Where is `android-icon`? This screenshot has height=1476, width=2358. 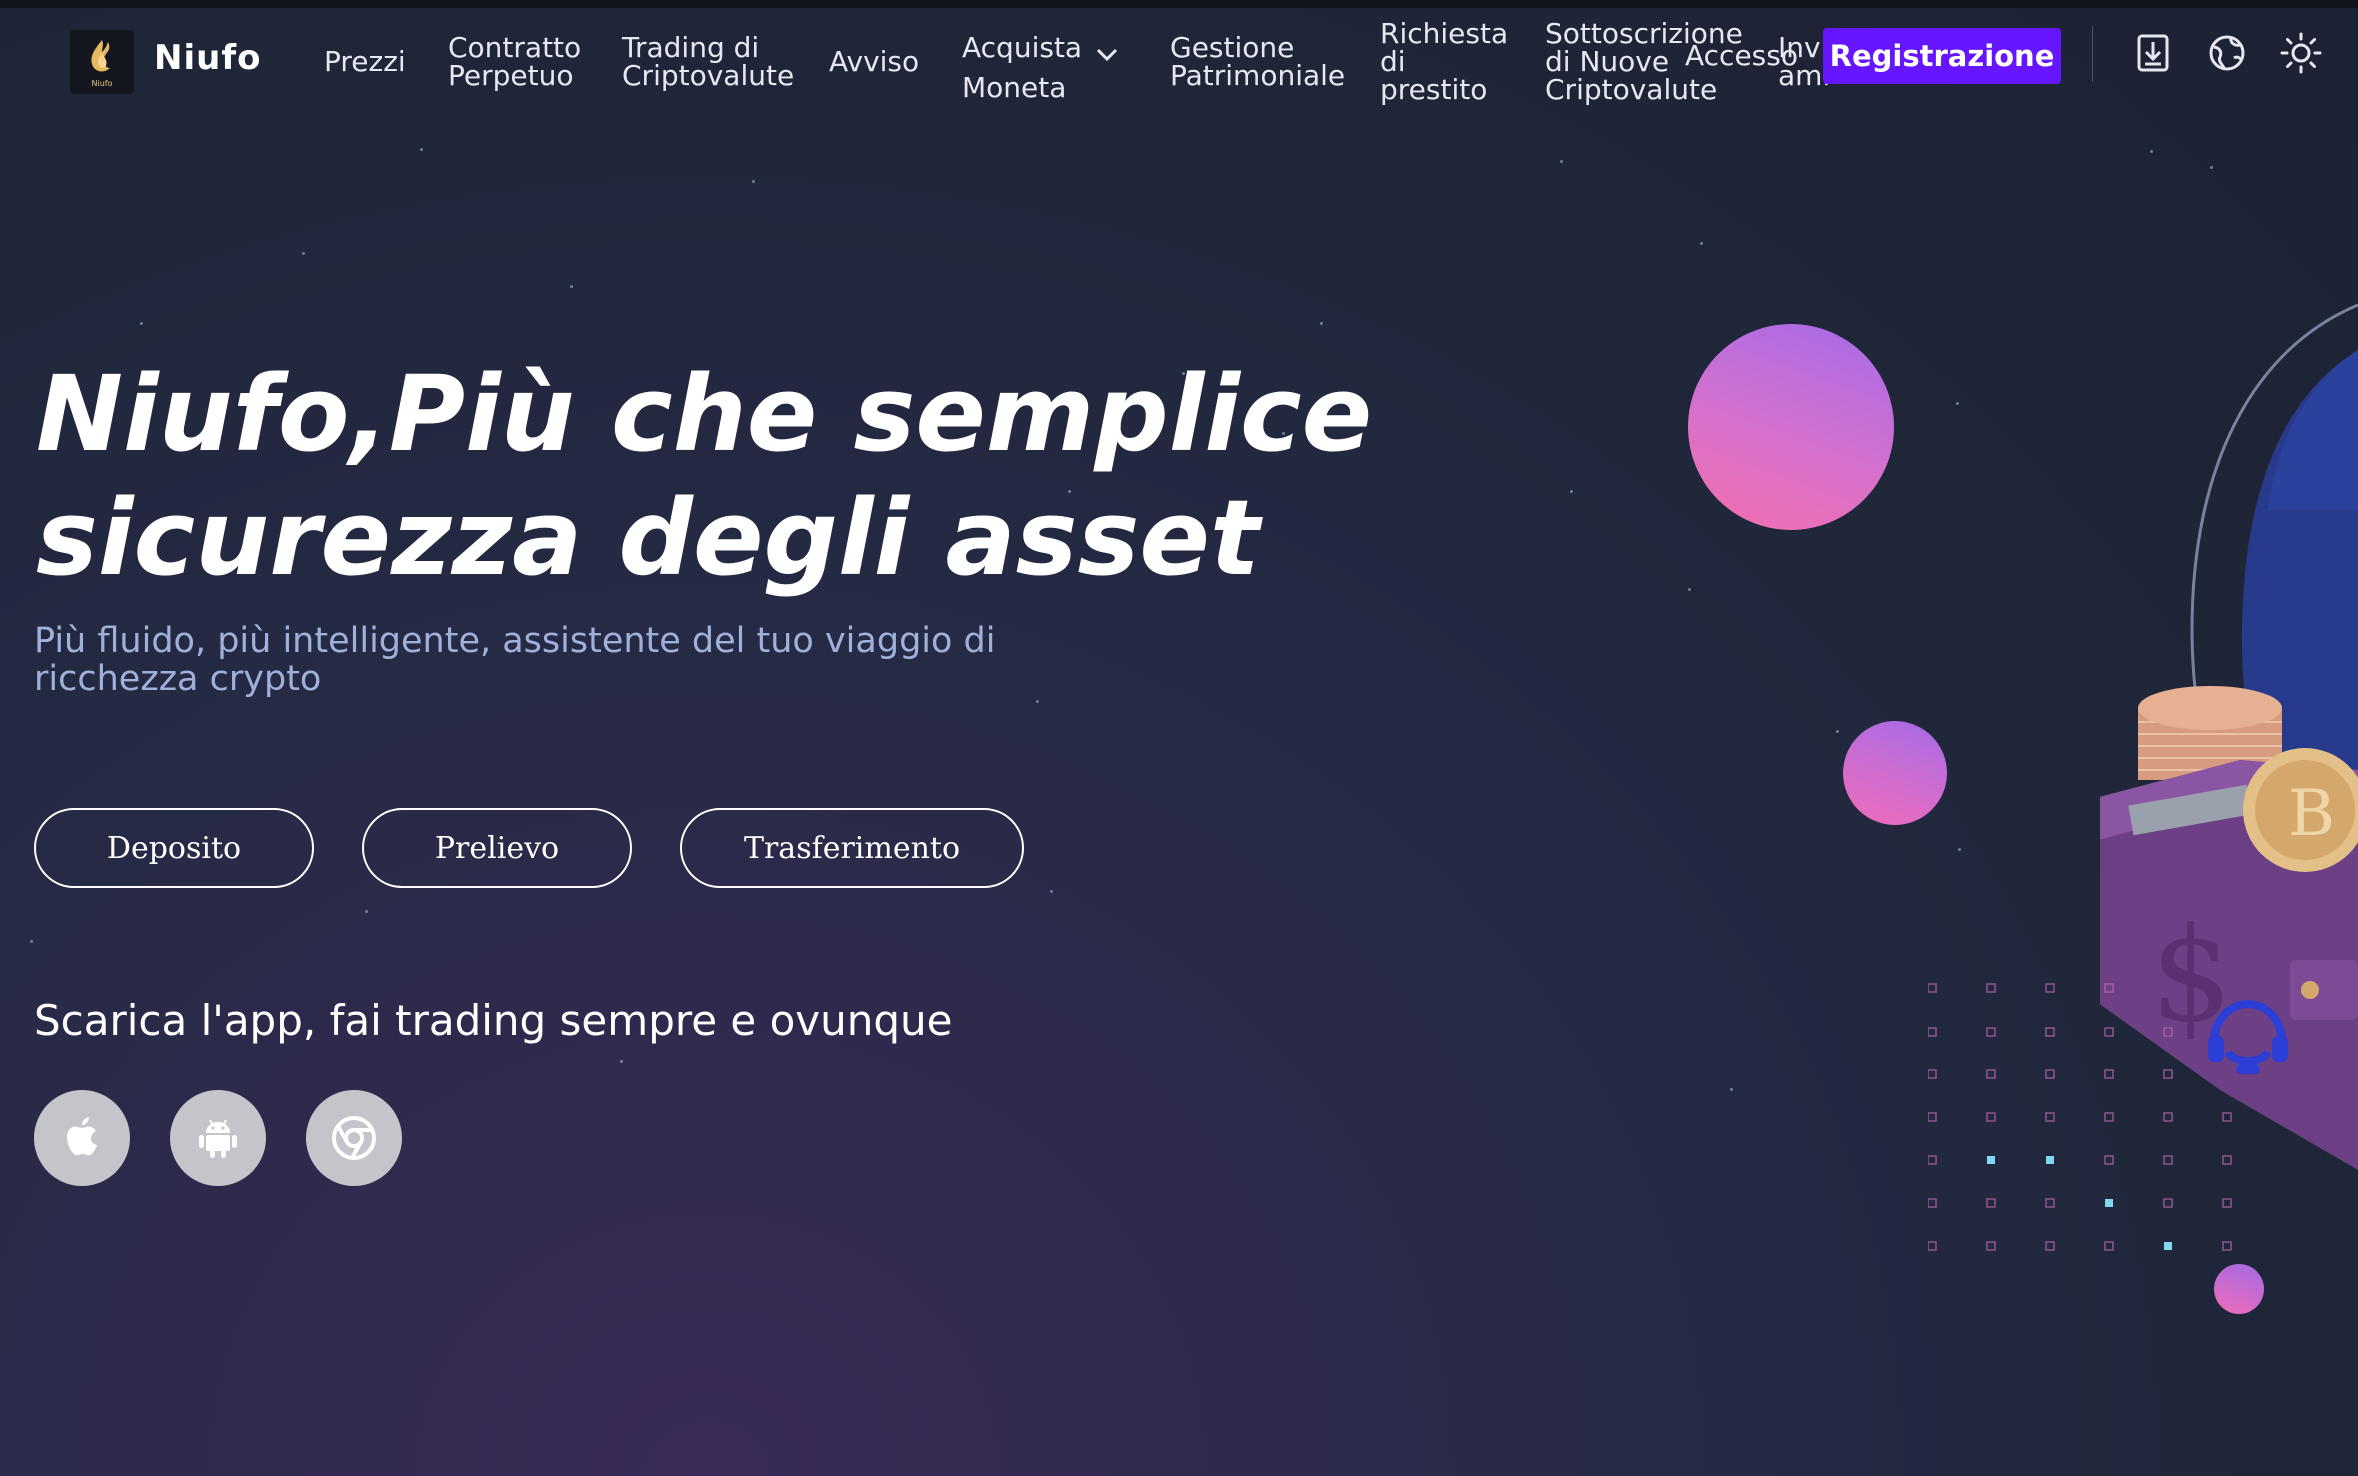 android-icon is located at coordinates (218, 1138).